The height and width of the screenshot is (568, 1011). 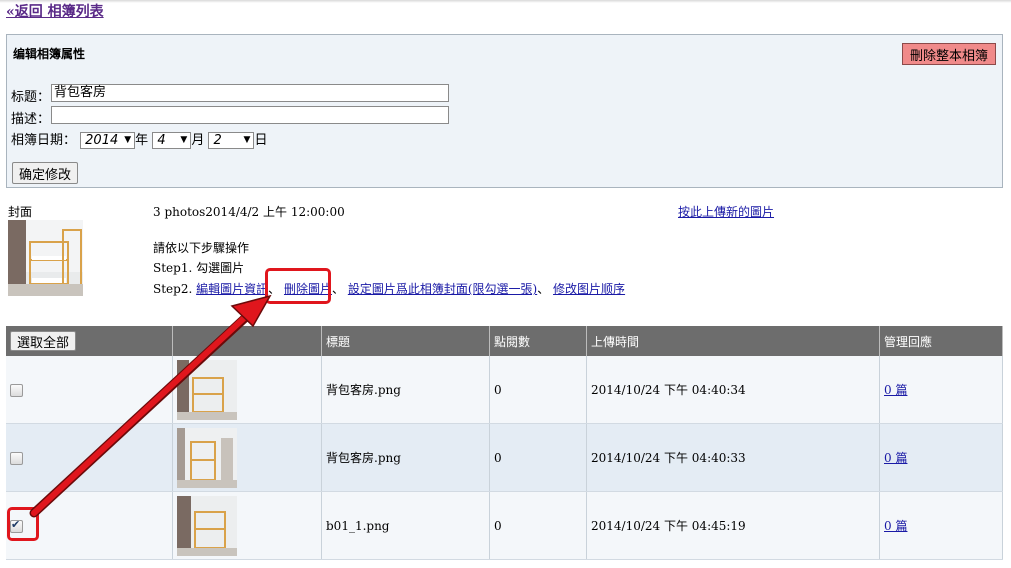 I want to click on header-title: 標題, so click(x=405, y=341).